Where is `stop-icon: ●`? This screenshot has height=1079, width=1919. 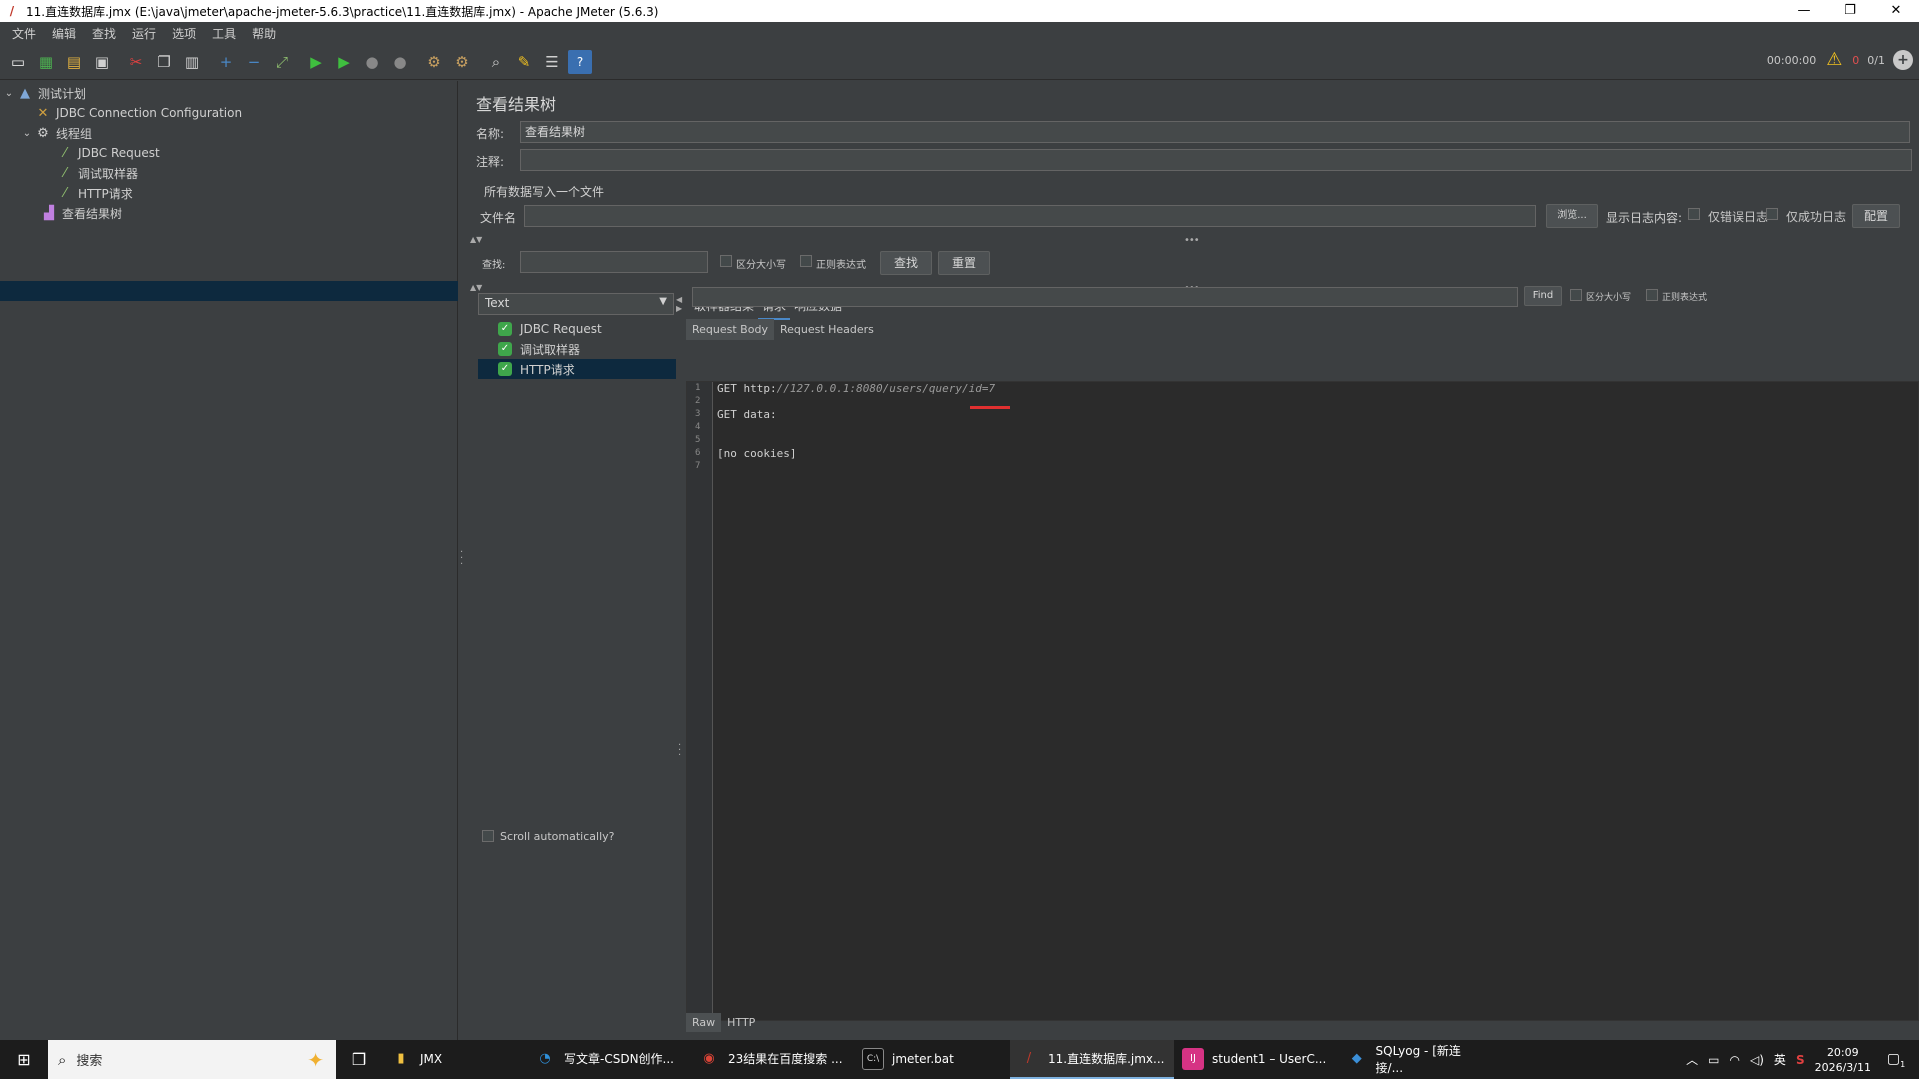
stop-icon: ● is located at coordinates (372, 62).